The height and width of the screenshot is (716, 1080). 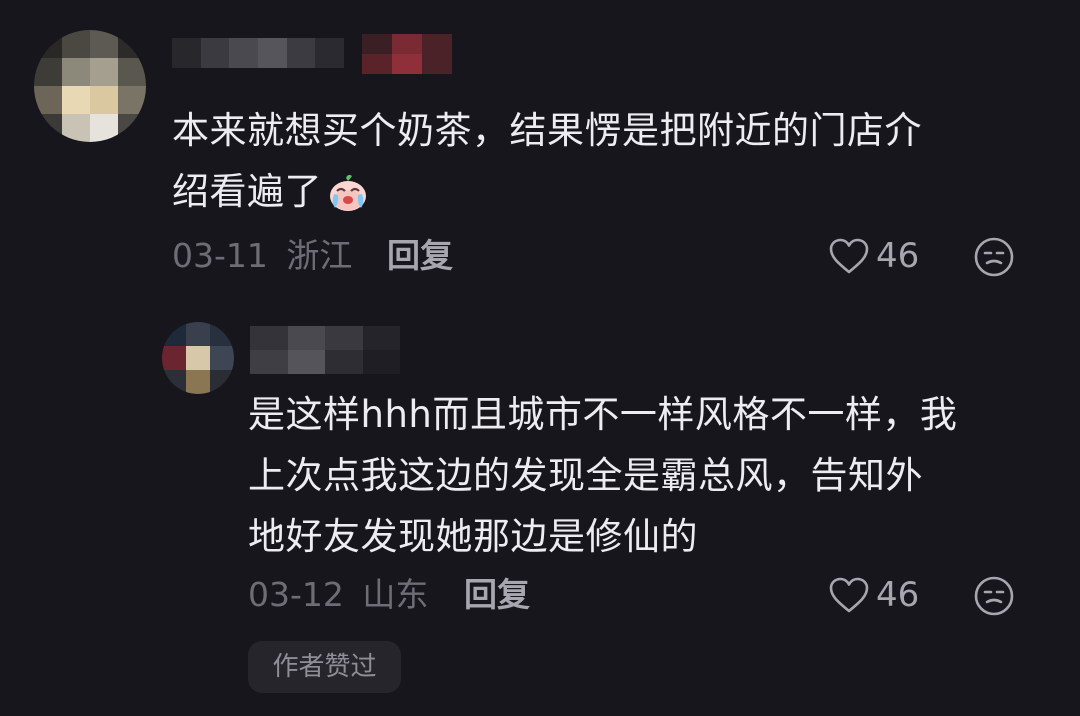 I want to click on comment-date: 03-12, so click(x=296, y=594).